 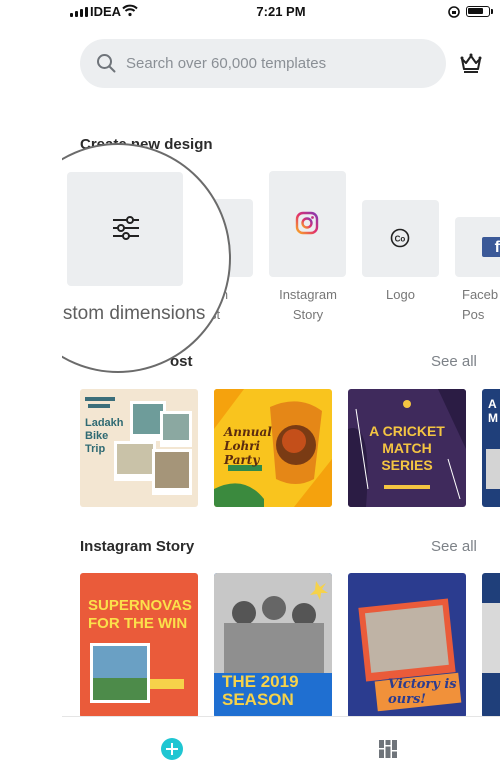 I want to click on template-thumb-partial-story, so click(x=491, y=645).